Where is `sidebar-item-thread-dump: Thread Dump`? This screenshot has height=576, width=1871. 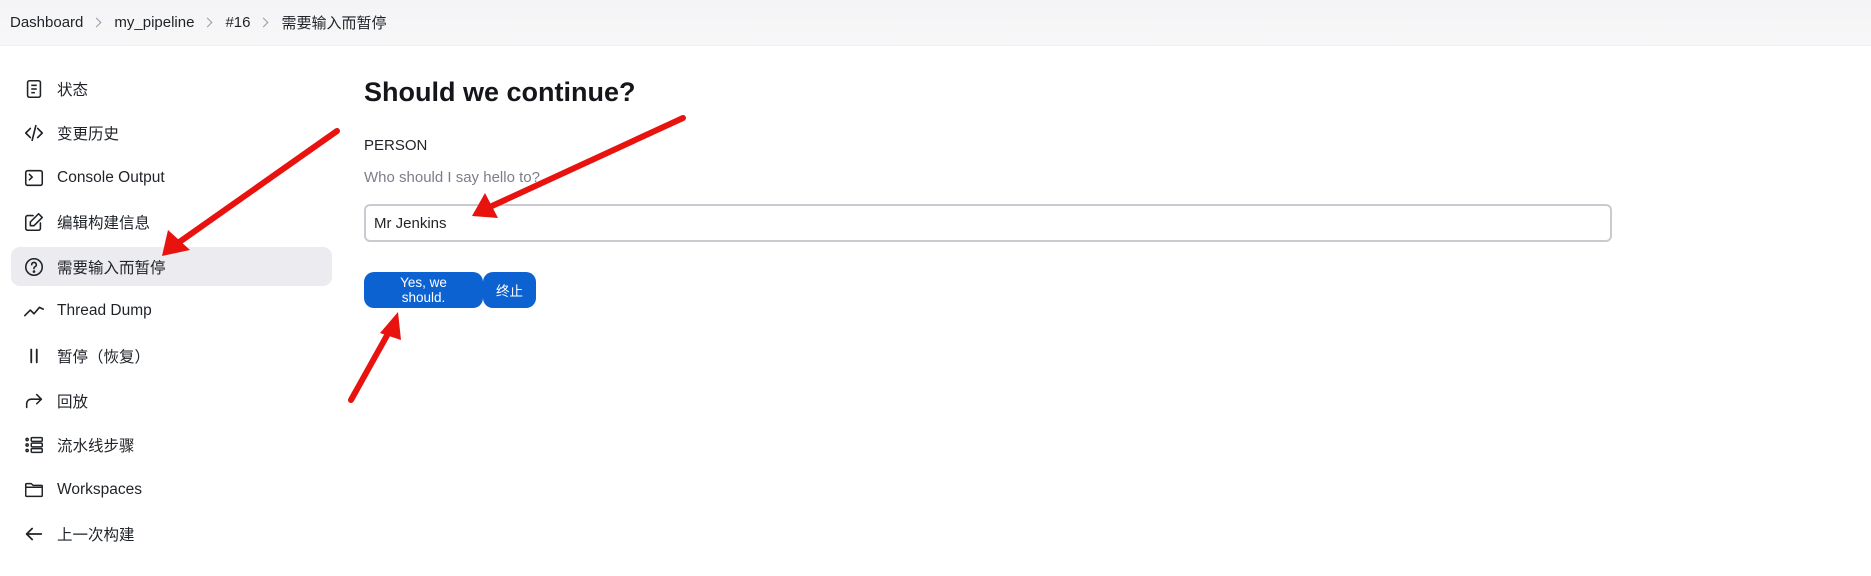
sidebar-item-thread-dump: Thread Dump is located at coordinates (171, 311).